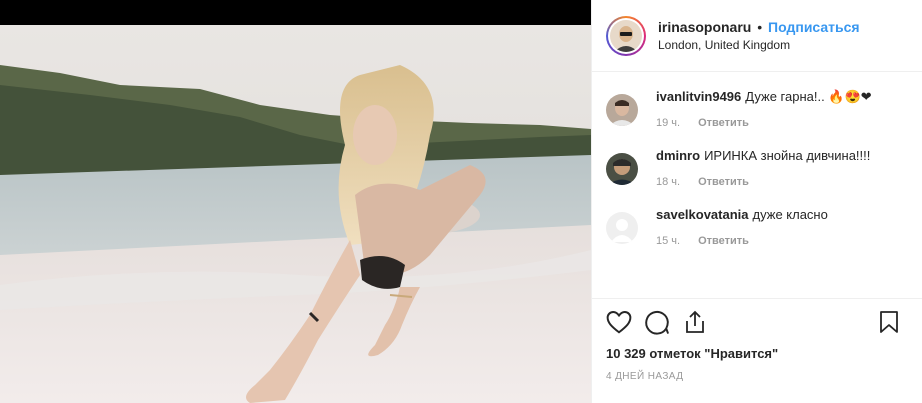 This screenshot has height=403, width=922. Describe the element at coordinates (889, 322) in the screenshot. I see `bookmark-icon` at that location.